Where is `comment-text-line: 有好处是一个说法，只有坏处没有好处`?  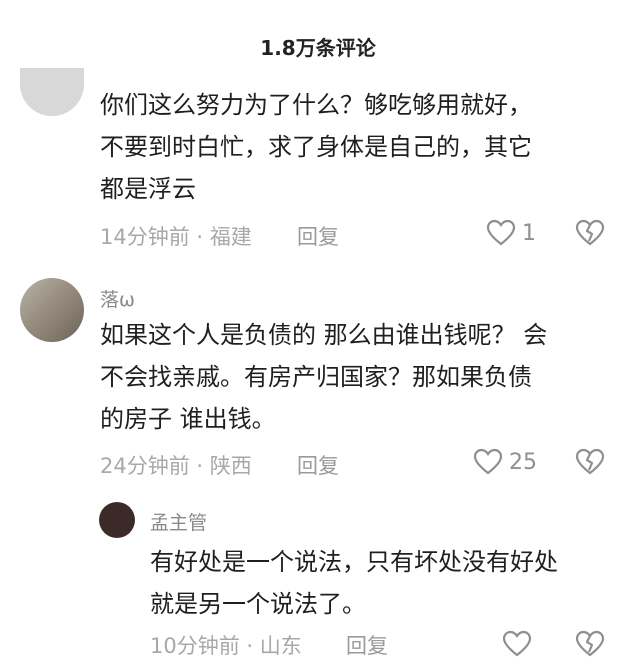 comment-text-line: 有好处是一个说法，只有坏处没有好处 is located at coordinates (354, 562).